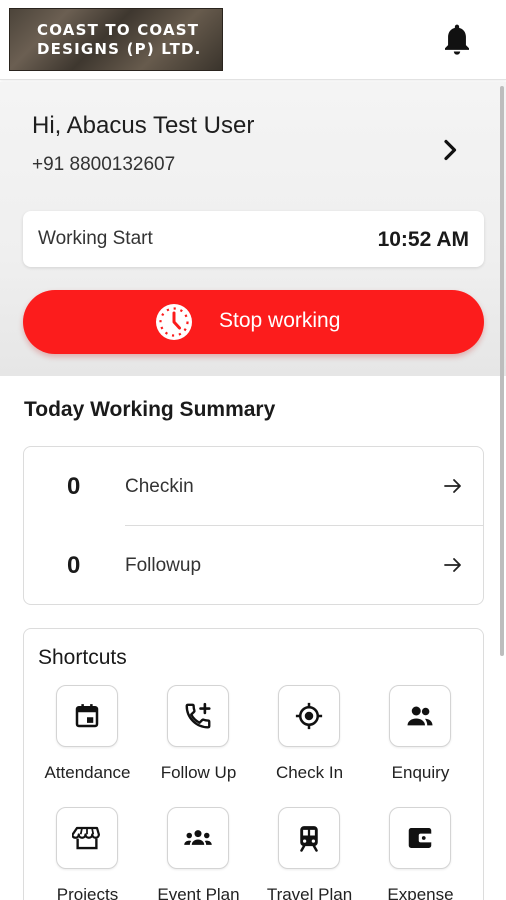 Image resolution: width=506 pixels, height=900 pixels. Describe the element at coordinates (450, 150) in the screenshot. I see `chevron-right-icon` at that location.